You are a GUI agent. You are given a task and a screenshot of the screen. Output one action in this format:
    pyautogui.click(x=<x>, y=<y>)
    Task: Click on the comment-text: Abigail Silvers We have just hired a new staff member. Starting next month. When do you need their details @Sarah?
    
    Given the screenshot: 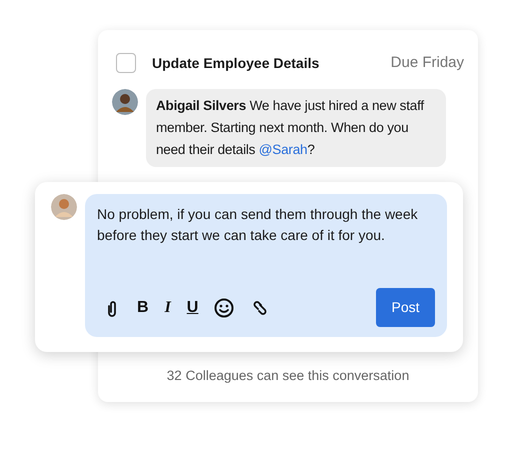 What is the action you would take?
    pyautogui.click(x=296, y=127)
    